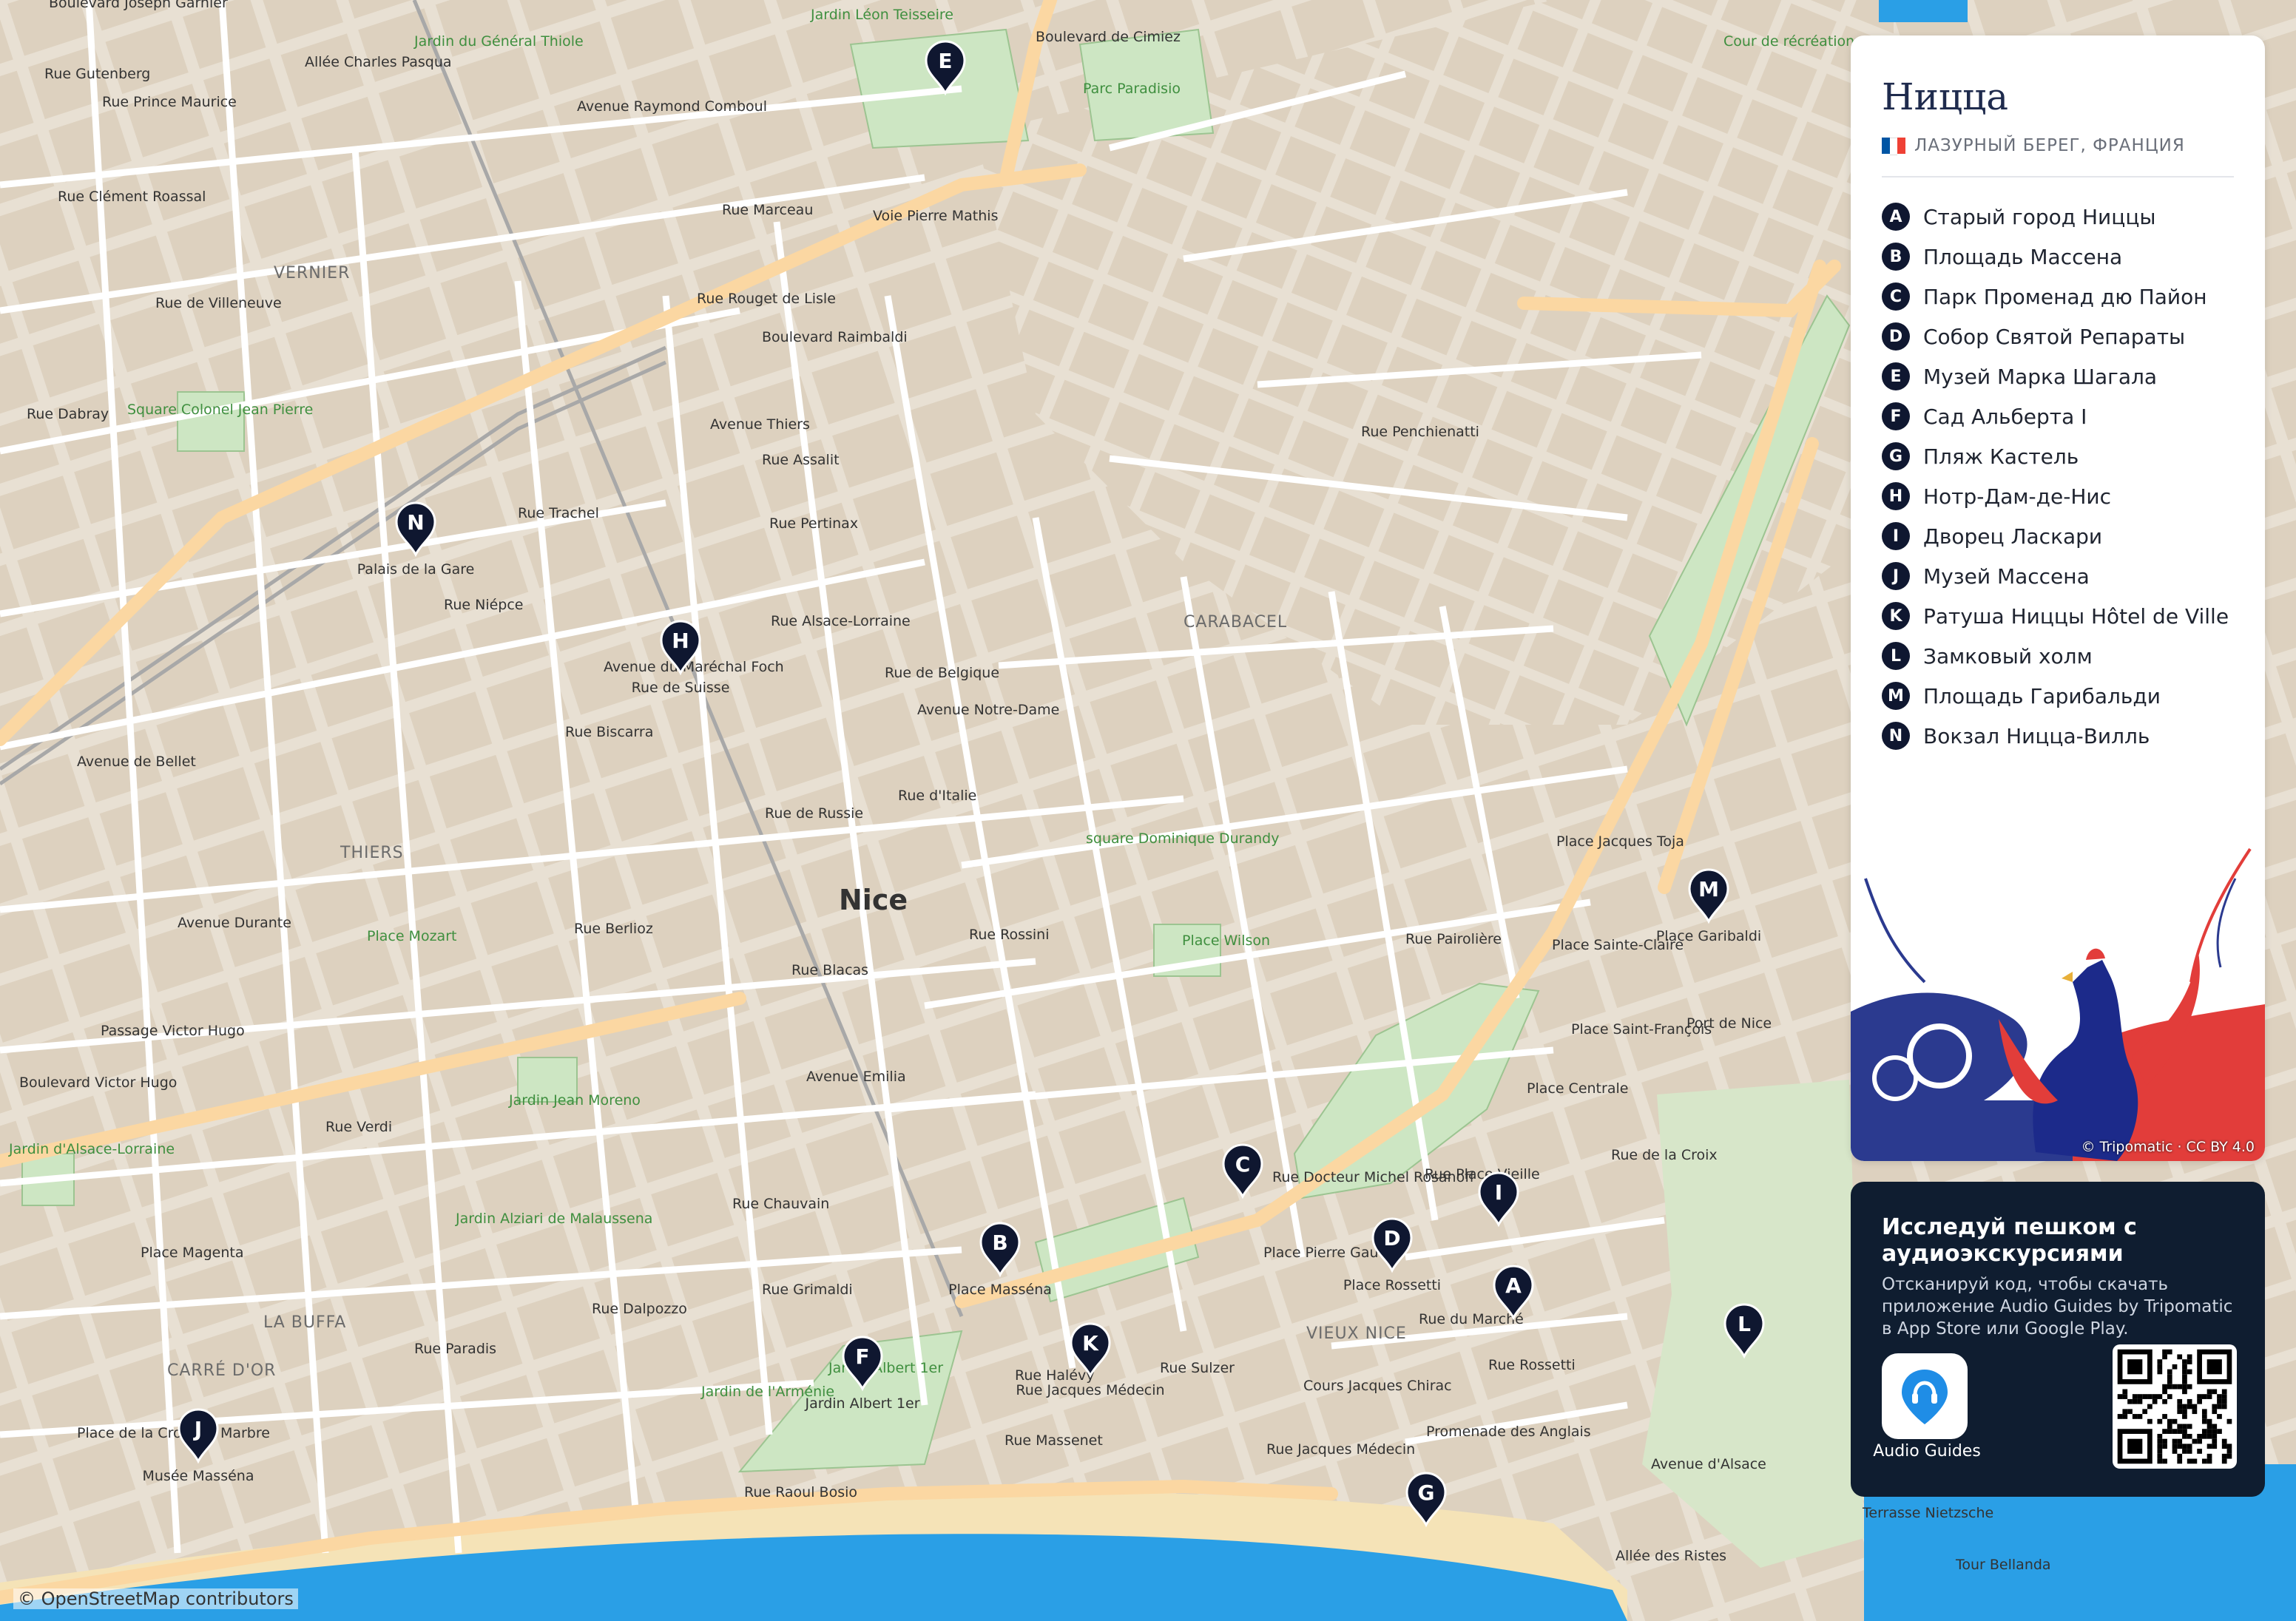  What do you see at coordinates (554, 1219) in the screenshot?
I see `park-label: Jardin Alziari de Malaussena` at bounding box center [554, 1219].